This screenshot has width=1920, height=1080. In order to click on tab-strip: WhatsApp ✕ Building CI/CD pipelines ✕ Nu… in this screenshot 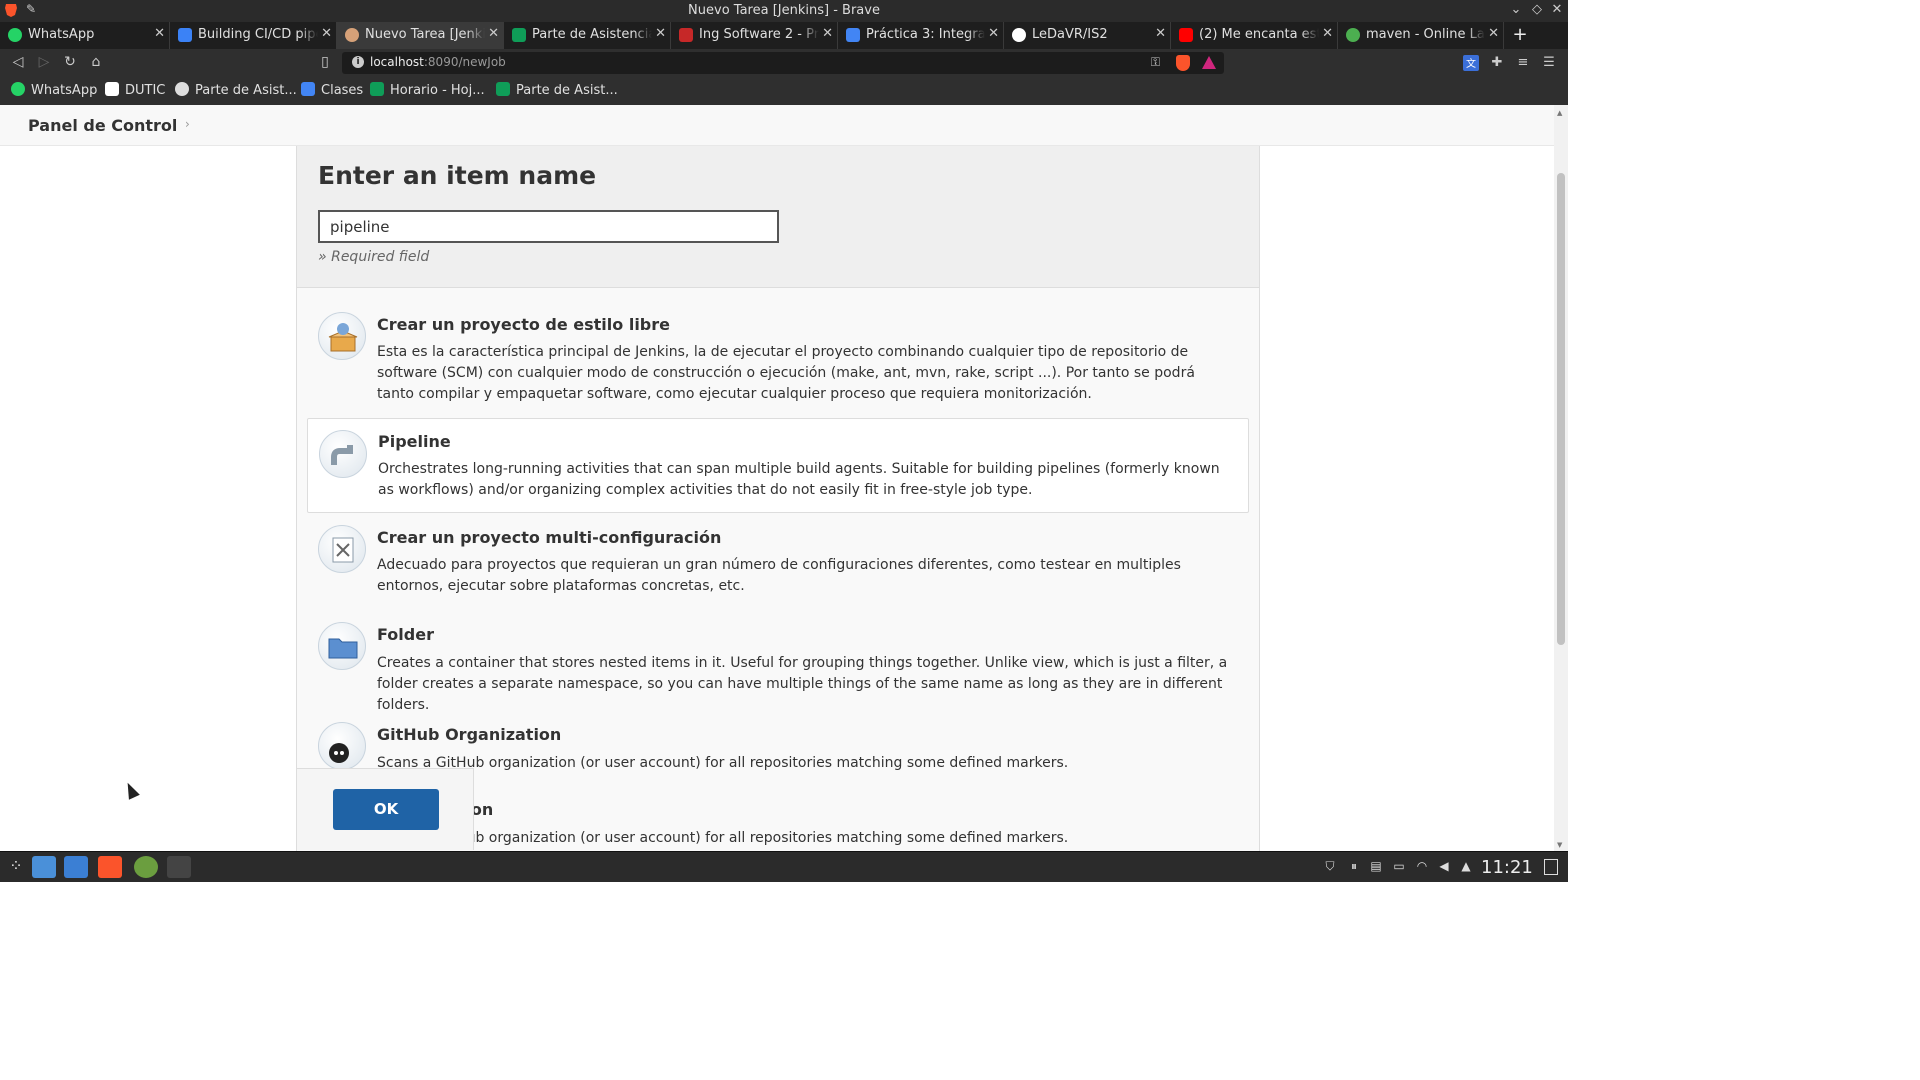, I will do `click(784, 35)`.